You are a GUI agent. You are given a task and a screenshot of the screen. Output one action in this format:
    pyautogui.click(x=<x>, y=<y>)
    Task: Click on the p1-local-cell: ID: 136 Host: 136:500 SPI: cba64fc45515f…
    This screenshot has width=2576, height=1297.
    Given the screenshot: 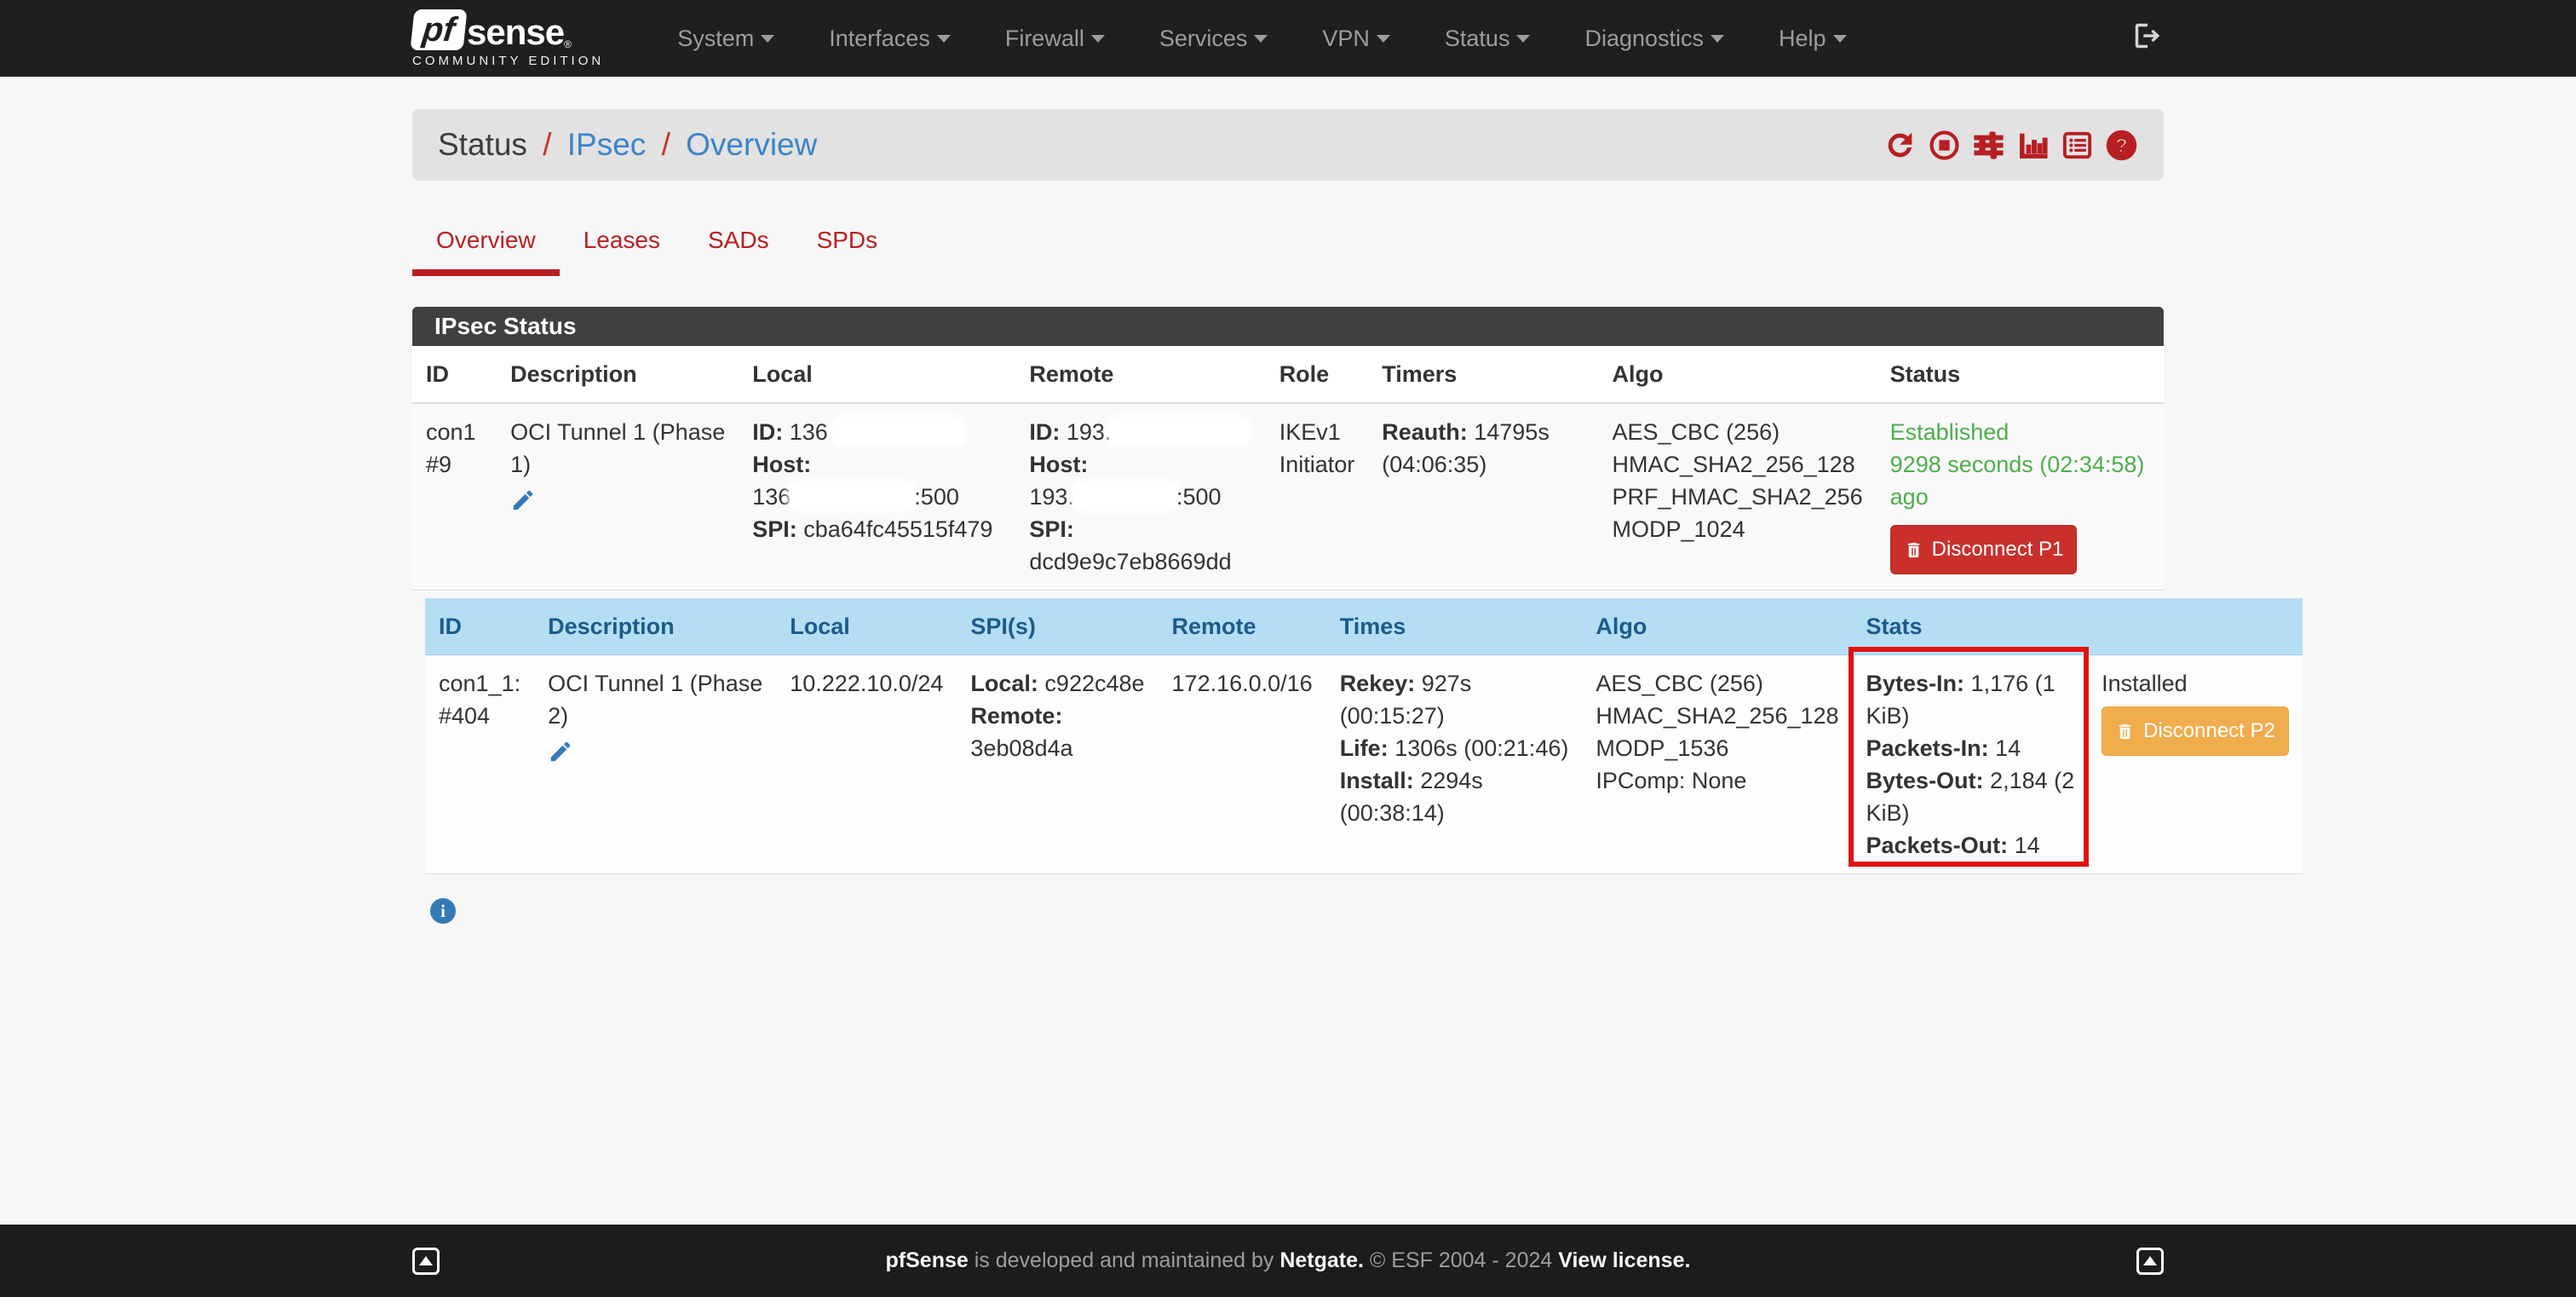 What is the action you would take?
    pyautogui.click(x=878, y=497)
    